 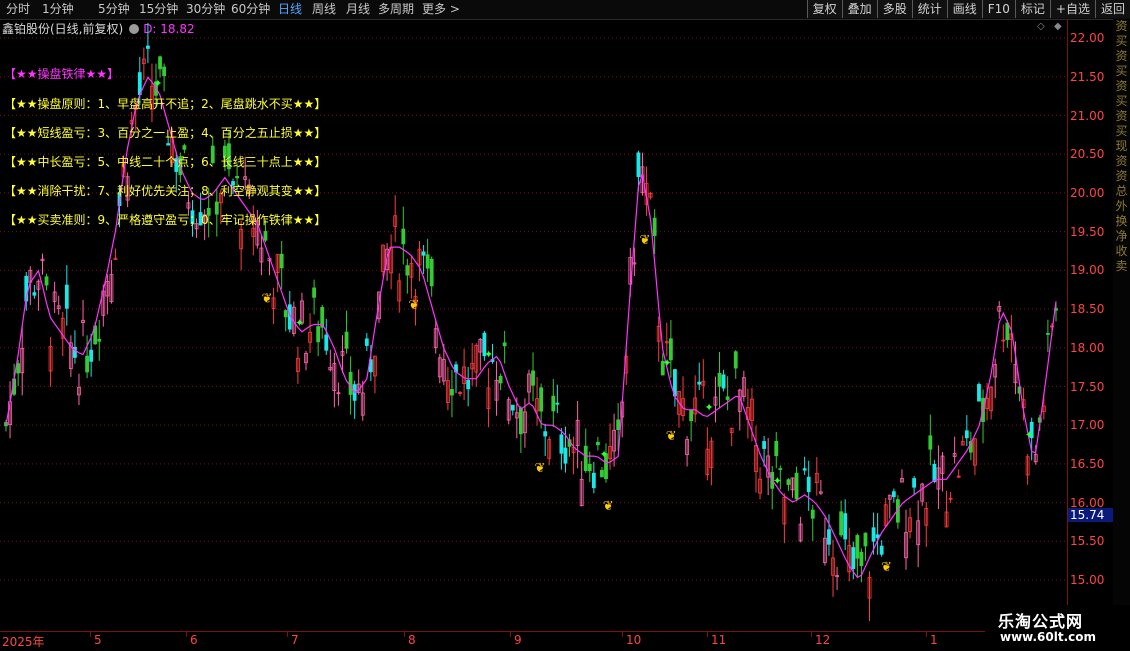 I want to click on y-axis-line, so click(x=1067, y=325).